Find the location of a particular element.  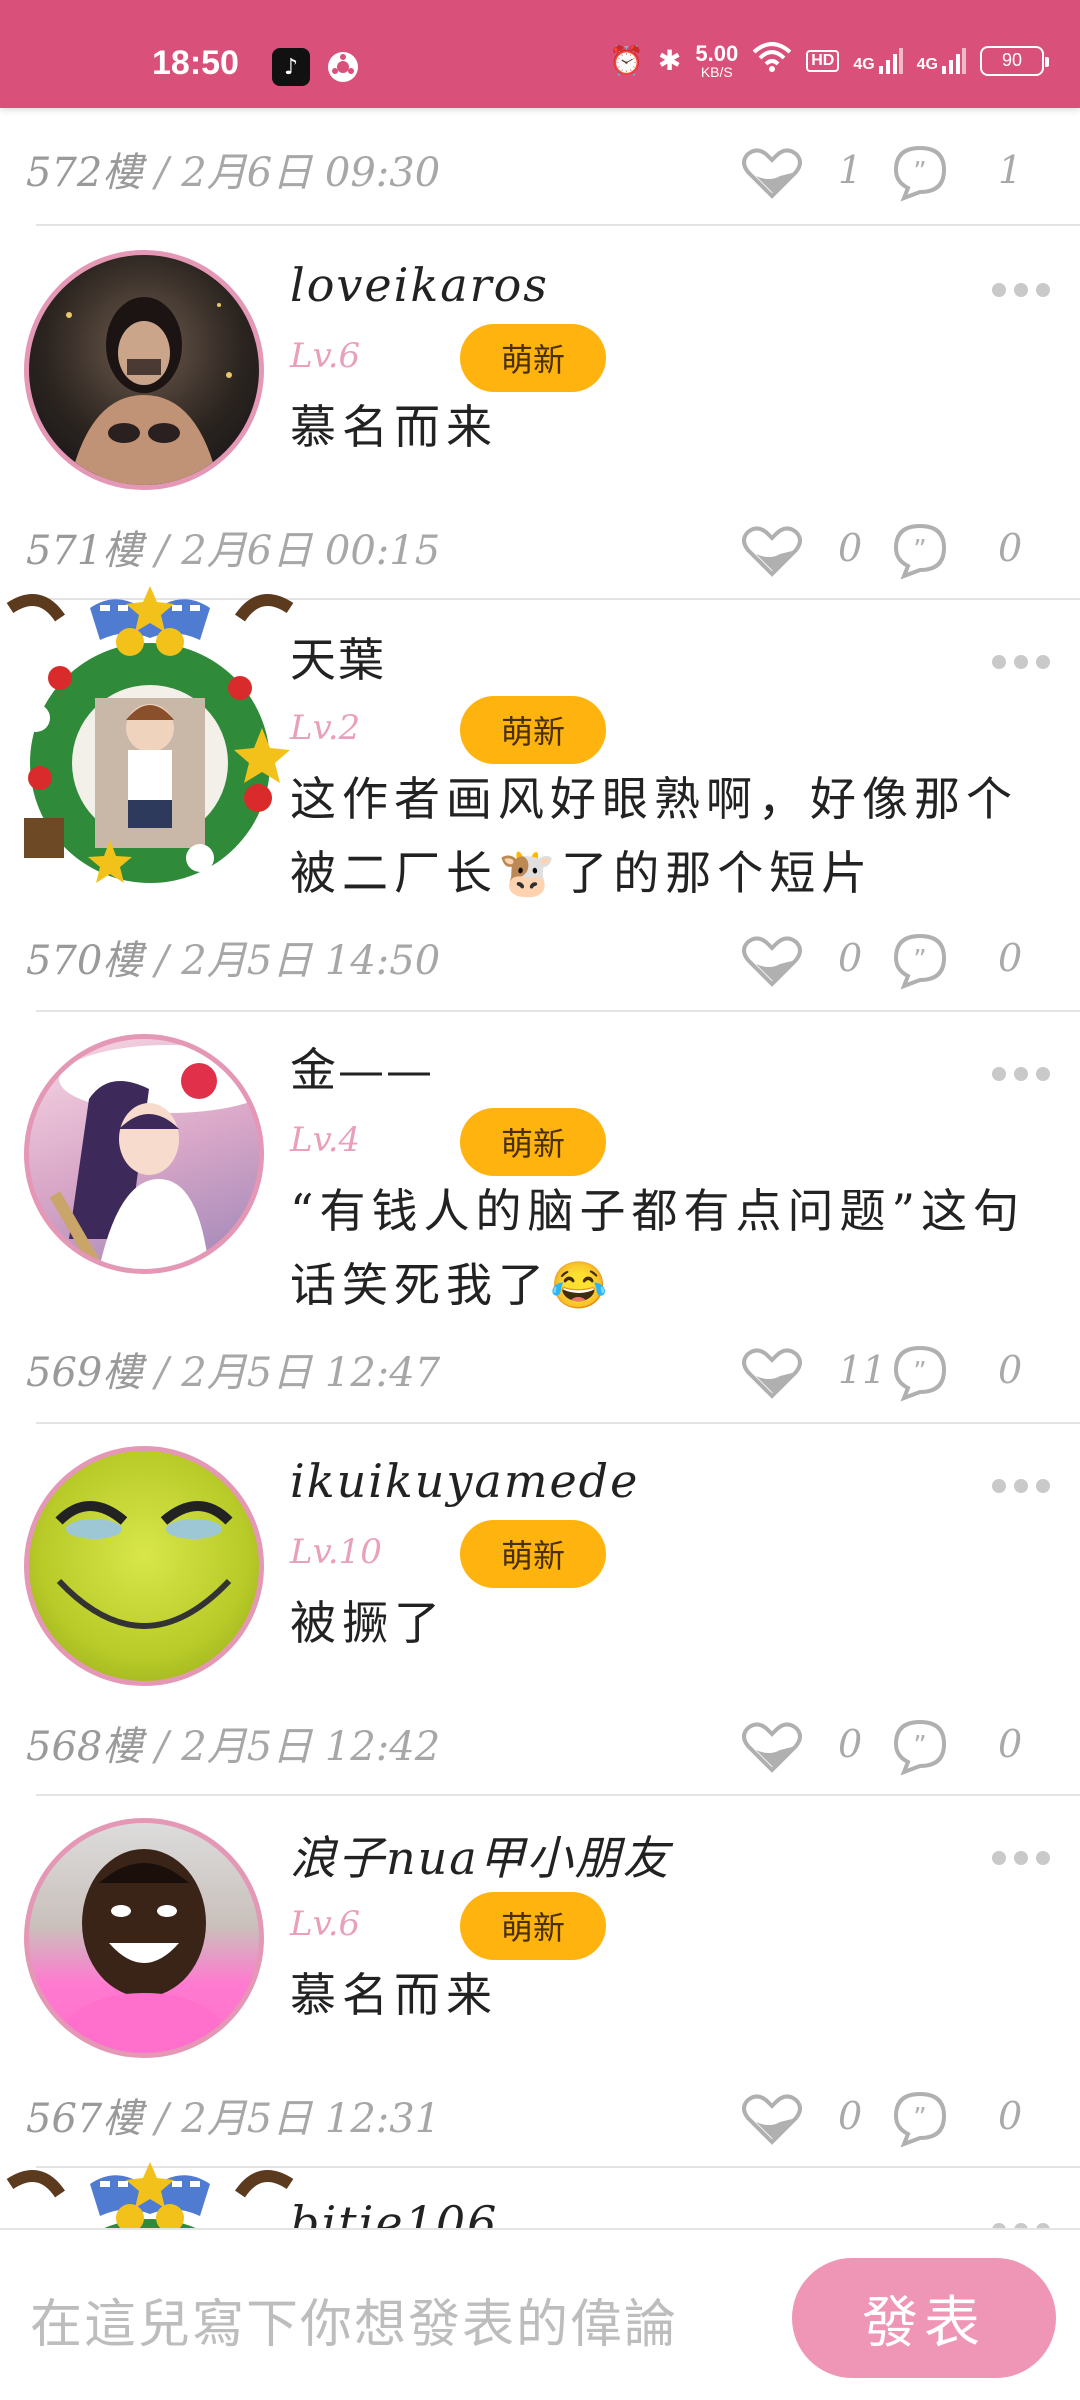

username: 天葉 is located at coordinates (338, 657).